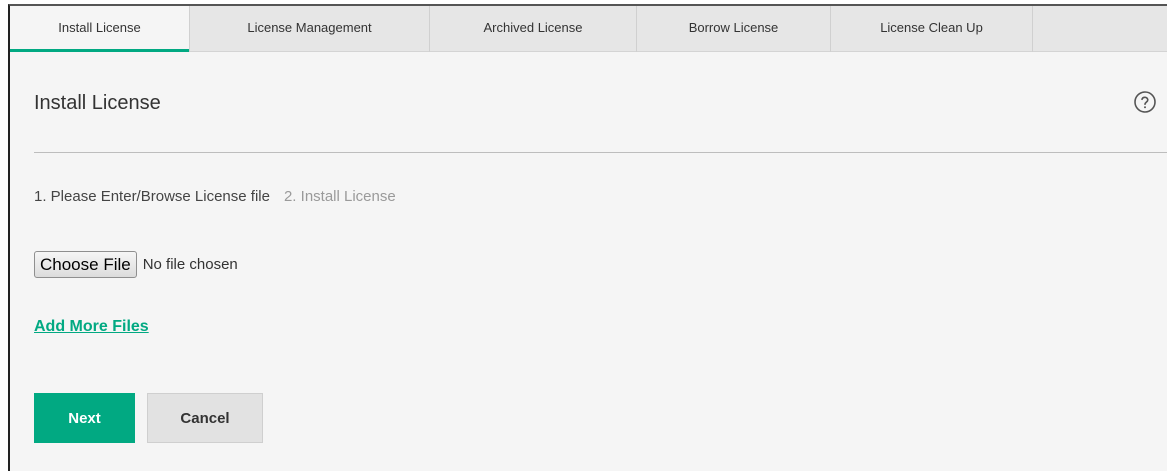  What do you see at coordinates (152, 196) in the screenshot?
I see `step-1-label: 1. Please Enter/Browse License file` at bounding box center [152, 196].